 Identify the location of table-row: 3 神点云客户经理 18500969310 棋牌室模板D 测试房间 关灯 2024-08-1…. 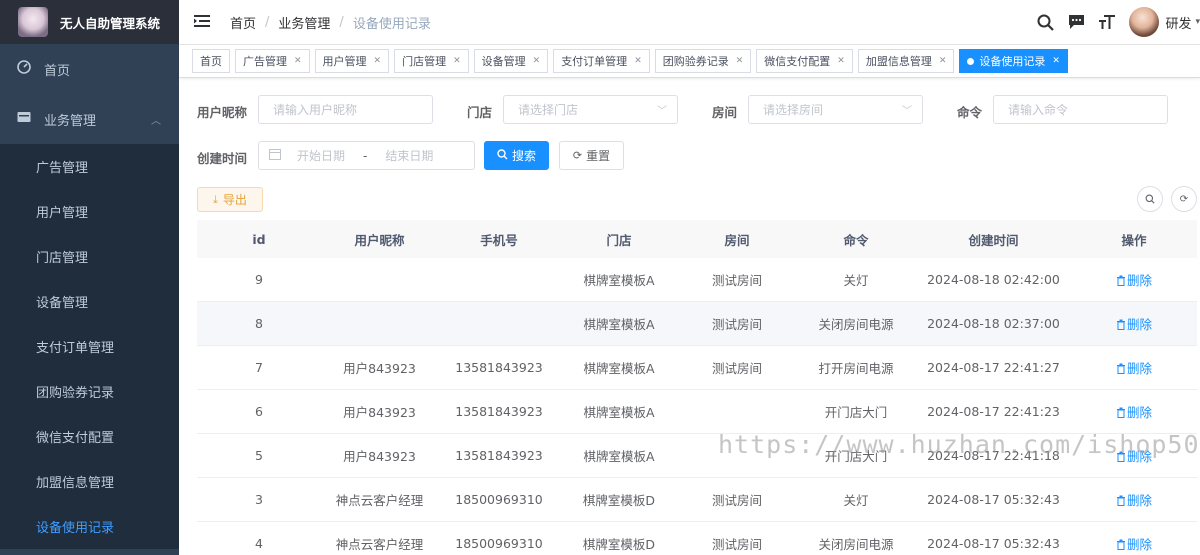
(697, 500).